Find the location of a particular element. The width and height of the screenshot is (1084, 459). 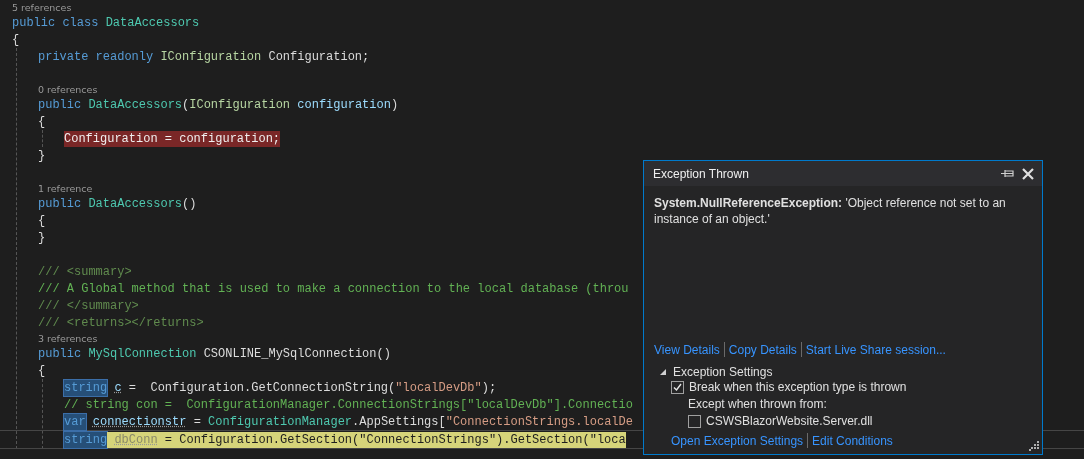

keyword: private readonly is located at coordinates (96, 56).